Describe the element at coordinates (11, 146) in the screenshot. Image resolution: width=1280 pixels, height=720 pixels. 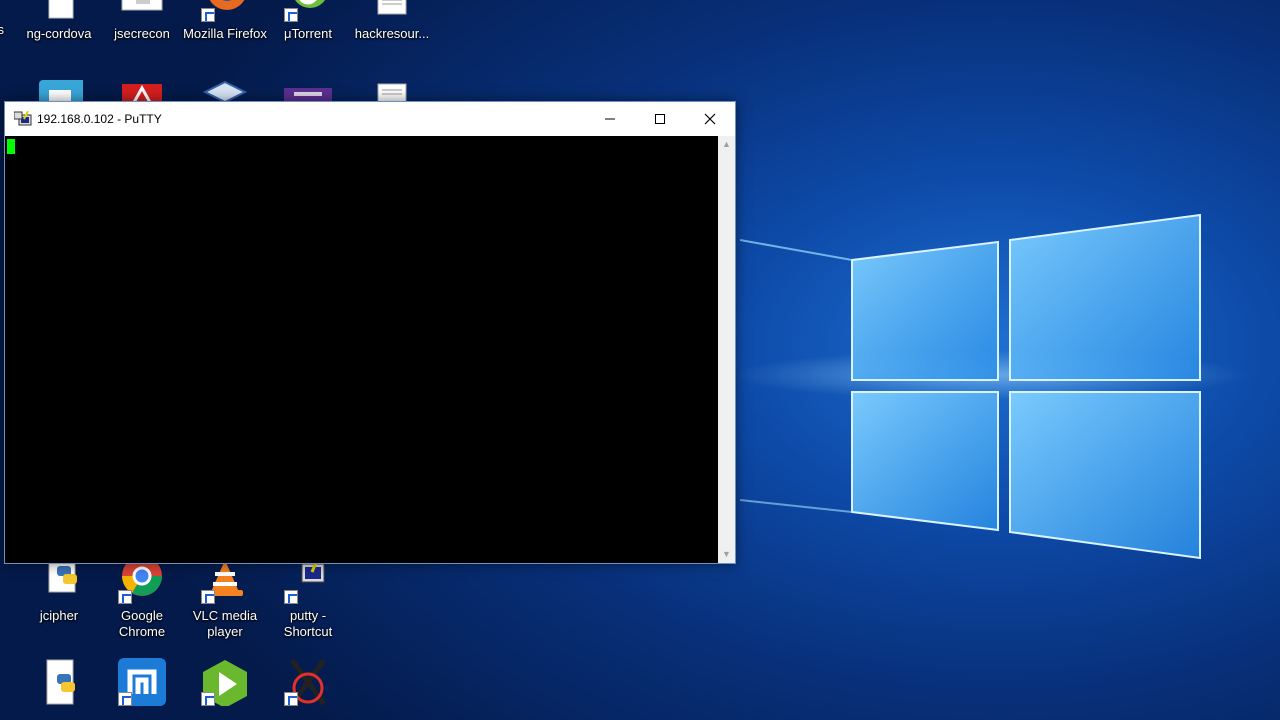
I see `terminal-cursor` at that location.